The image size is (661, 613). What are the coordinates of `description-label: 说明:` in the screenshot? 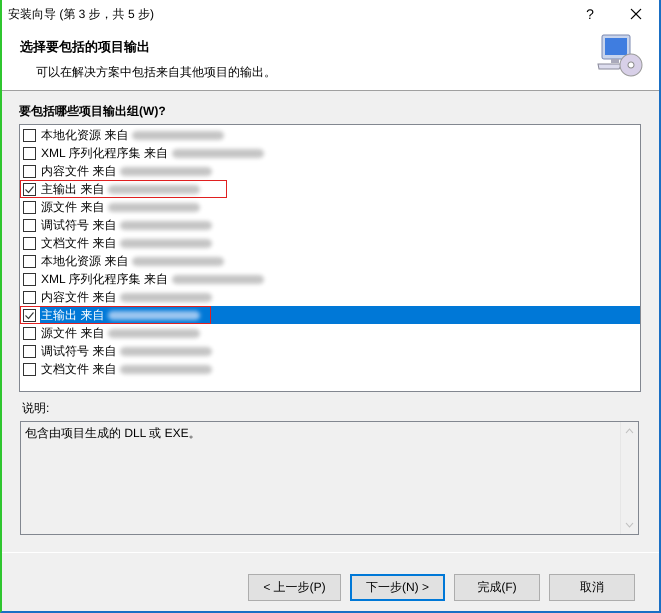 It's located at (36, 408).